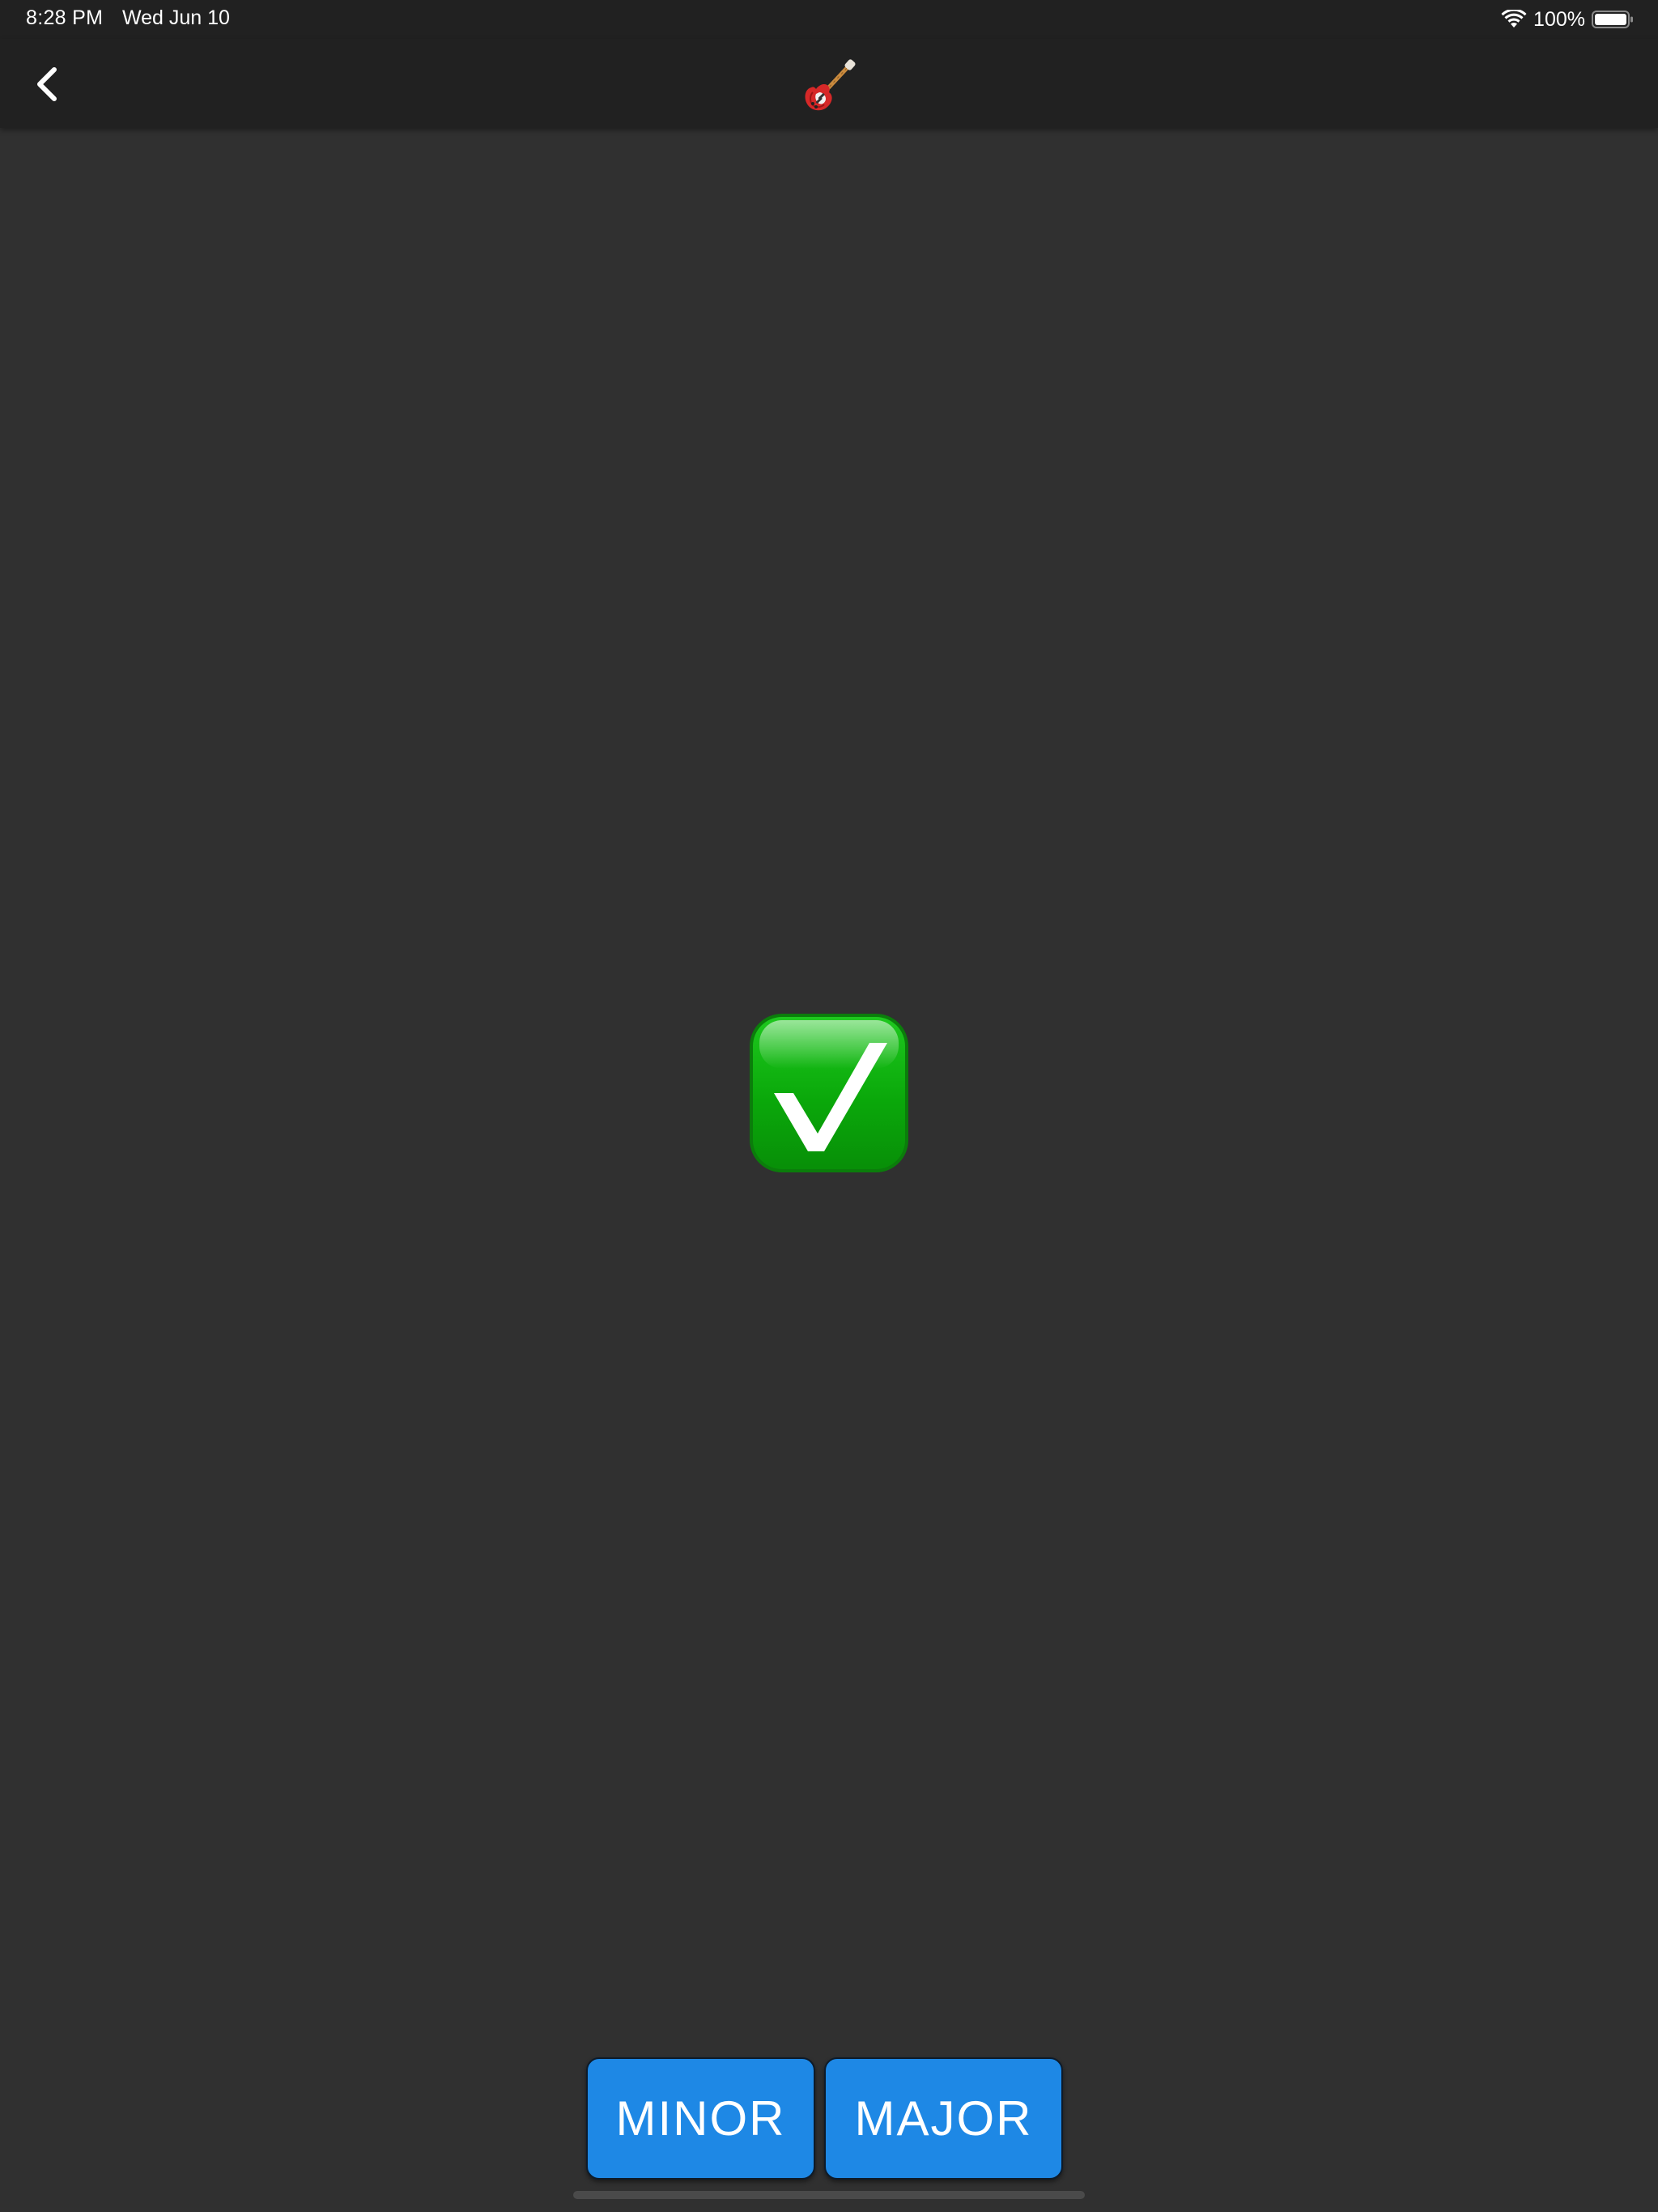 Image resolution: width=1658 pixels, height=2212 pixels. Describe the element at coordinates (829, 19) in the screenshot. I see `status-bar: 8:28 PM Wed Jun 10 100%` at that location.